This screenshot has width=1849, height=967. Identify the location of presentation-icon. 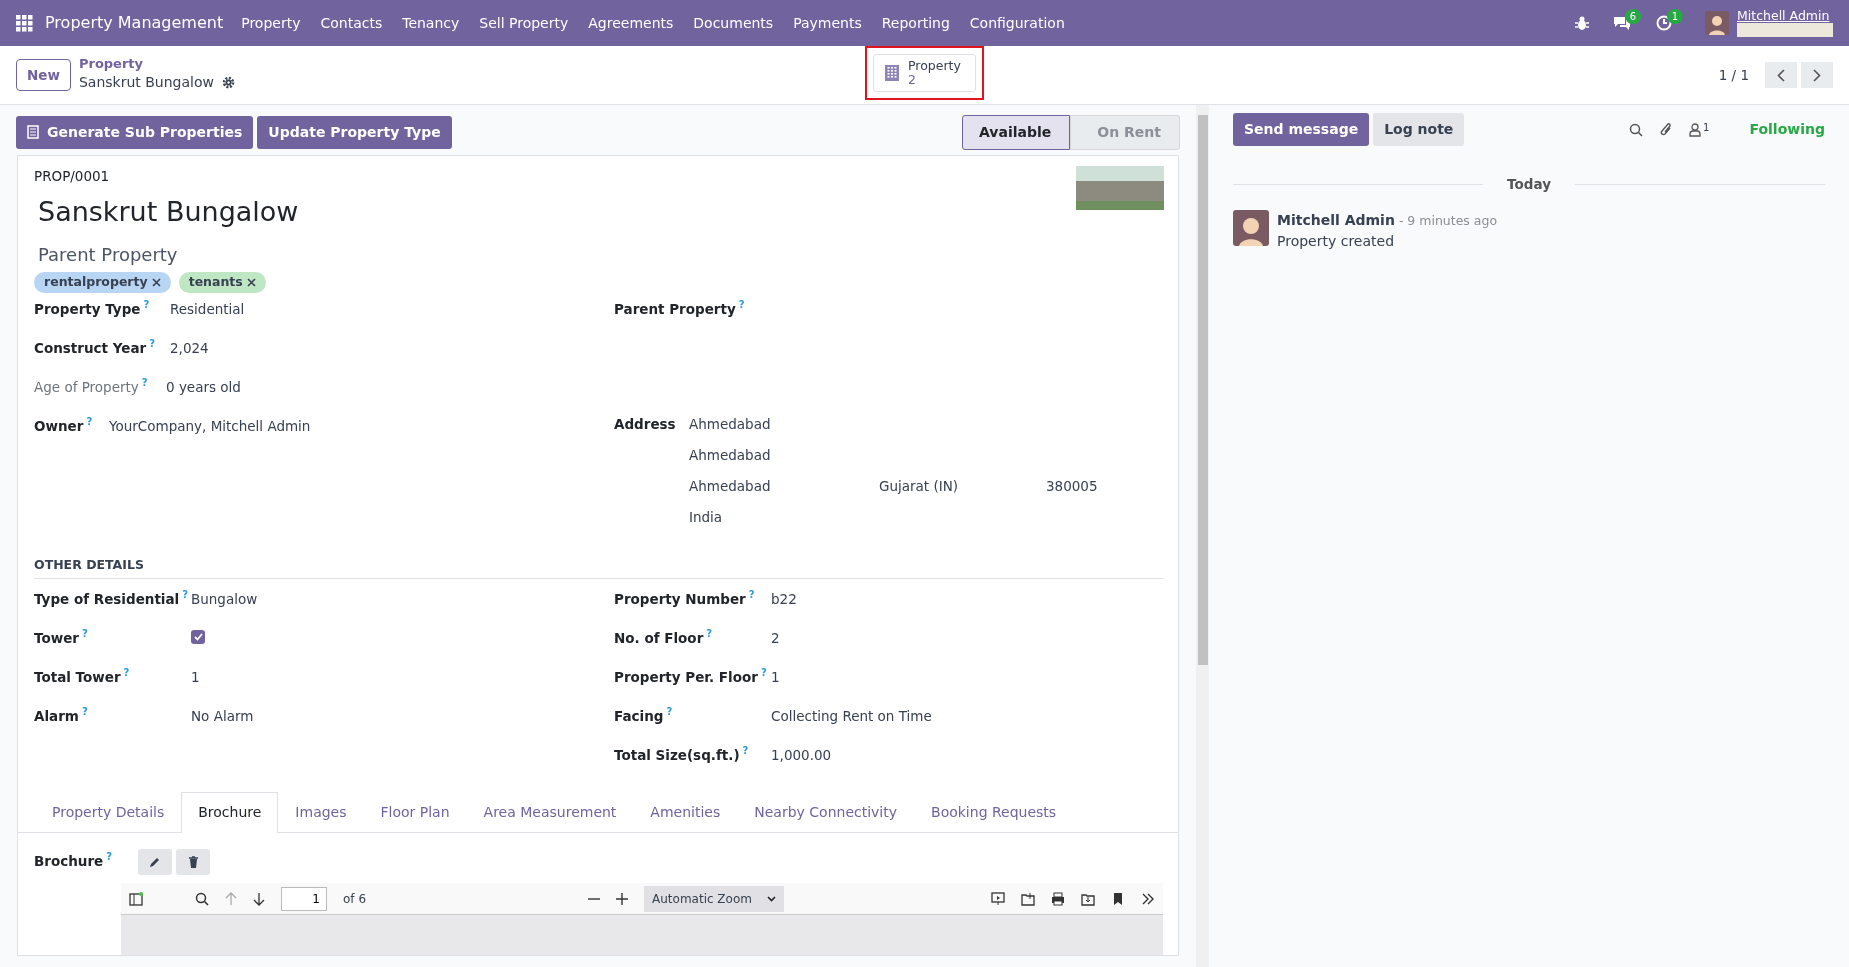
(998, 898).